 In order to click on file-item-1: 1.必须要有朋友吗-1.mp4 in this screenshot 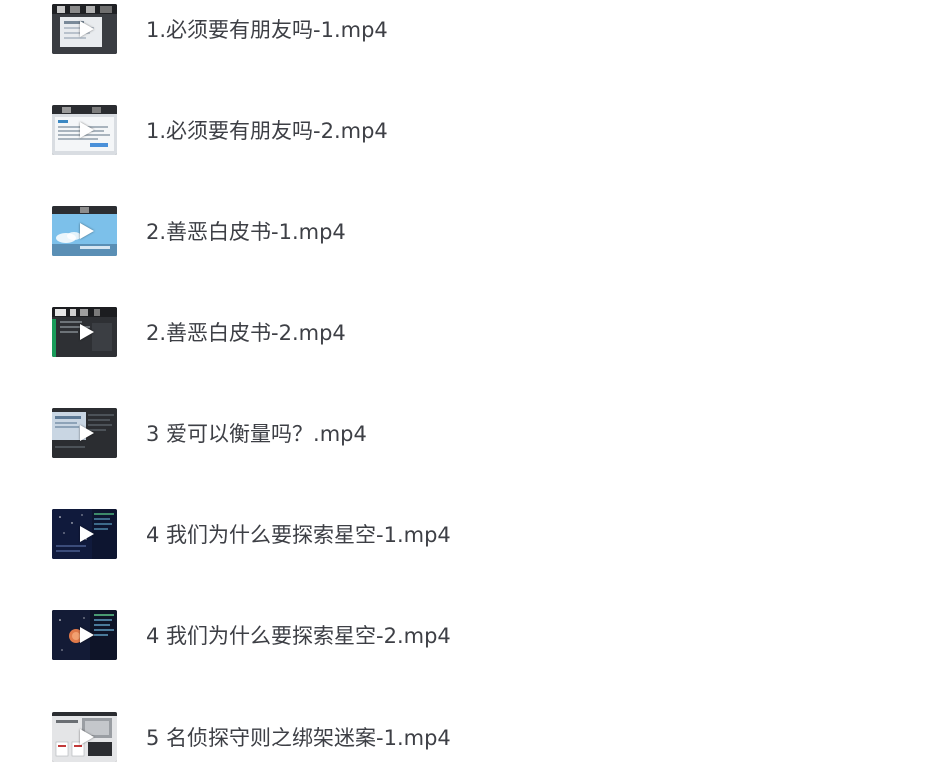, I will do `click(475, 30)`.